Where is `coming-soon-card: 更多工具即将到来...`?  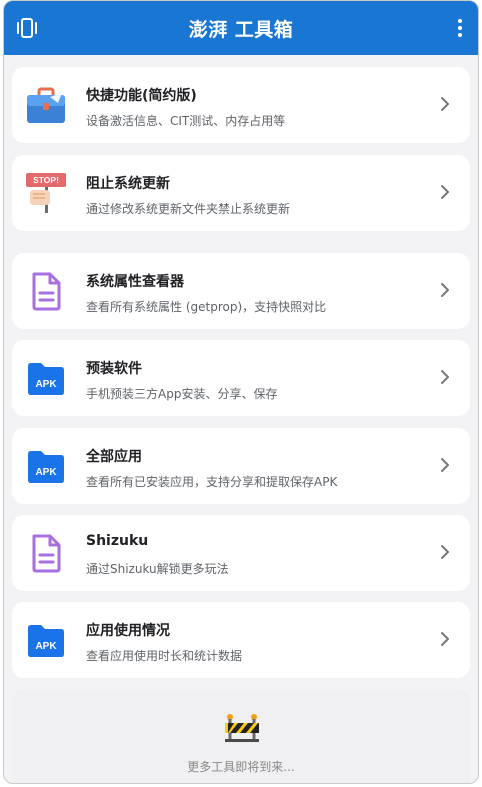 coming-soon-card: 更多工具即将到来... is located at coordinates (241, 736).